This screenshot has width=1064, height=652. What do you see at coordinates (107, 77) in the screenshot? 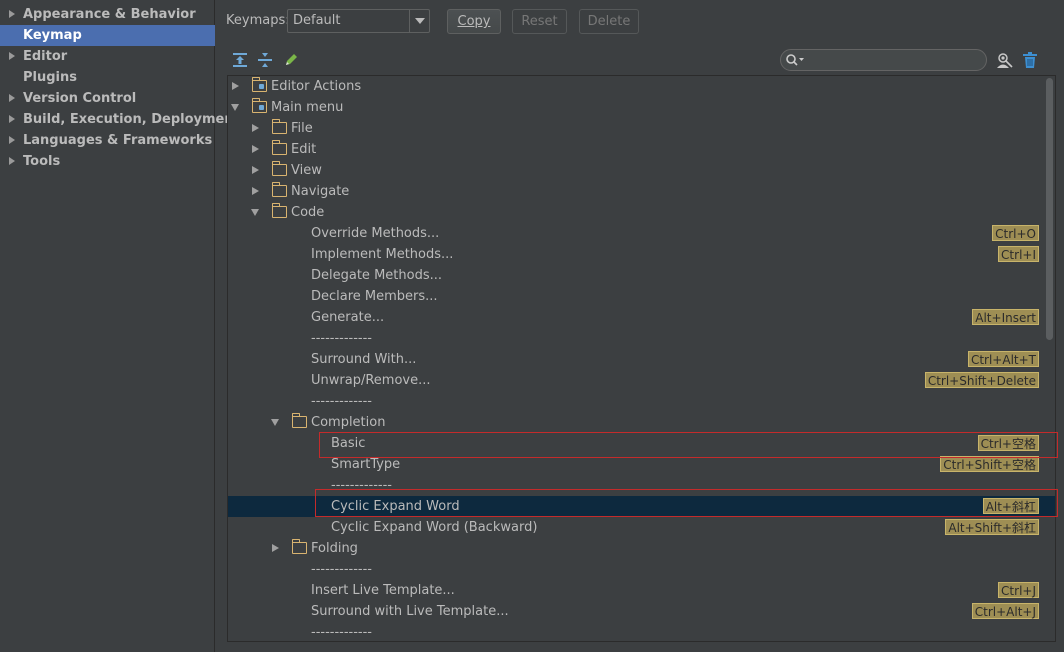
I see `sidebar-item-plugins: Plugins` at bounding box center [107, 77].